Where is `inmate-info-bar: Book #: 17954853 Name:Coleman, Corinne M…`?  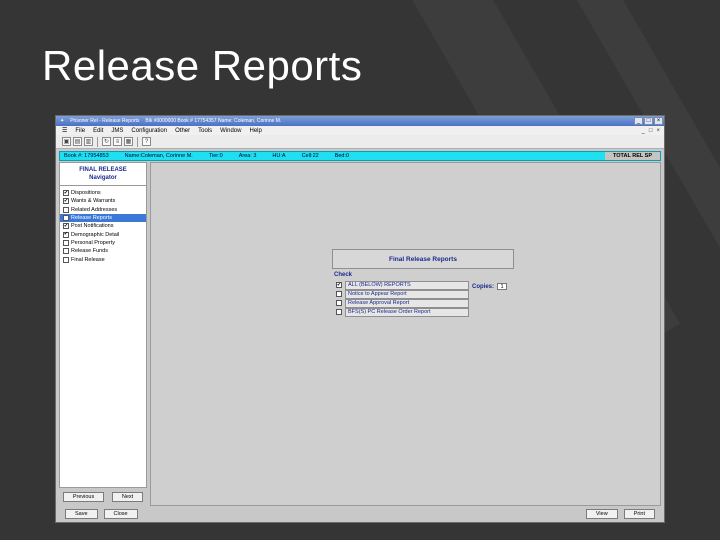
inmate-info-bar: Book #: 17954853 Name:Coleman, Corinne M… is located at coordinates (360, 156).